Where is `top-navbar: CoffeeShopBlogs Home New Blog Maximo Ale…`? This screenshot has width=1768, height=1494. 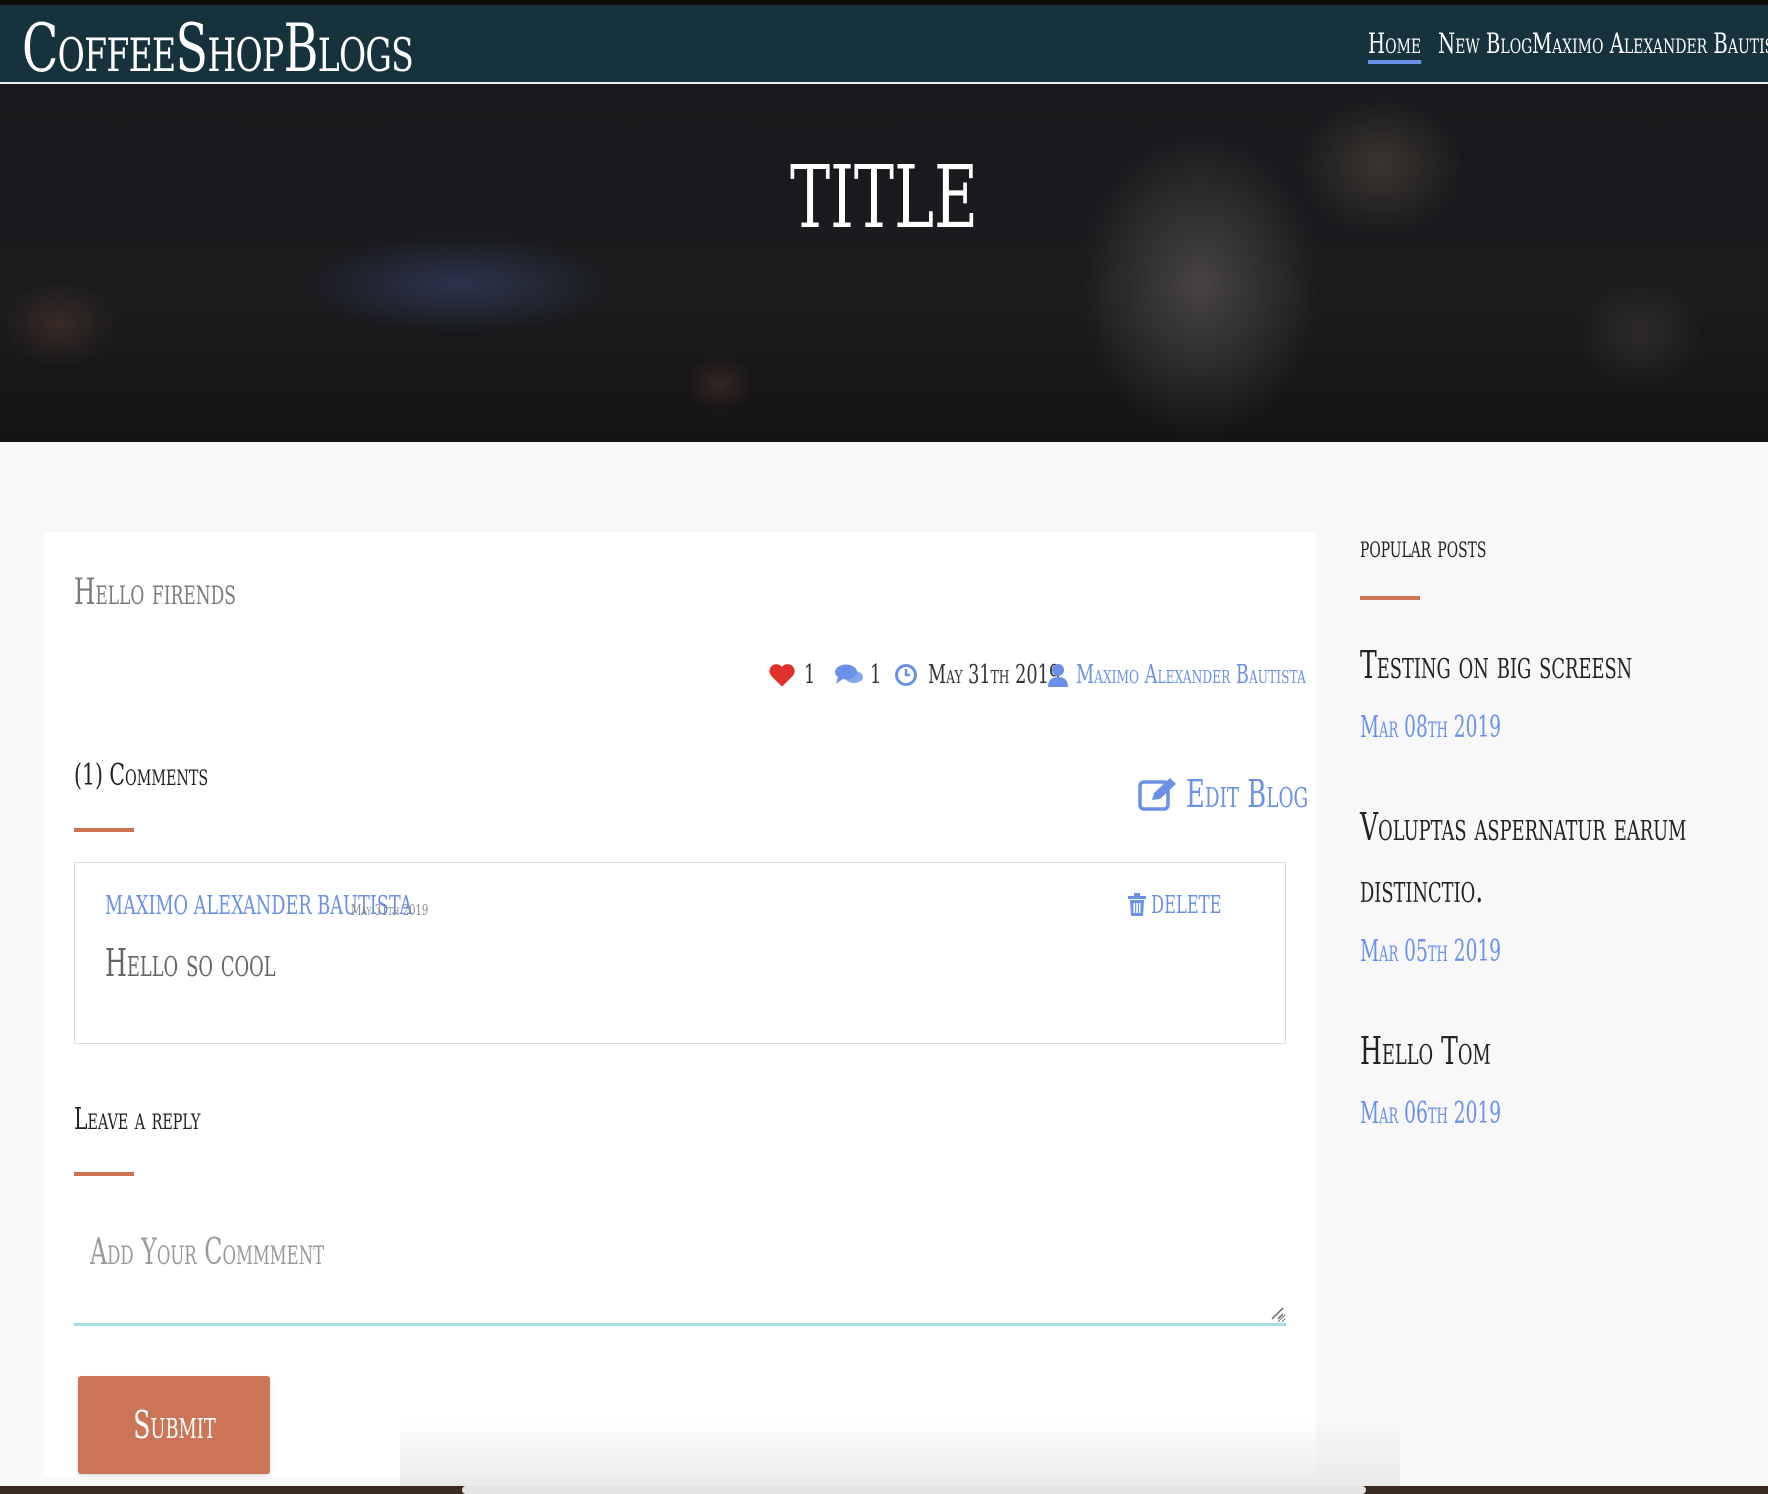 top-navbar: CoffeeShopBlogs Home New Blog Maximo Ale… is located at coordinates (884, 42).